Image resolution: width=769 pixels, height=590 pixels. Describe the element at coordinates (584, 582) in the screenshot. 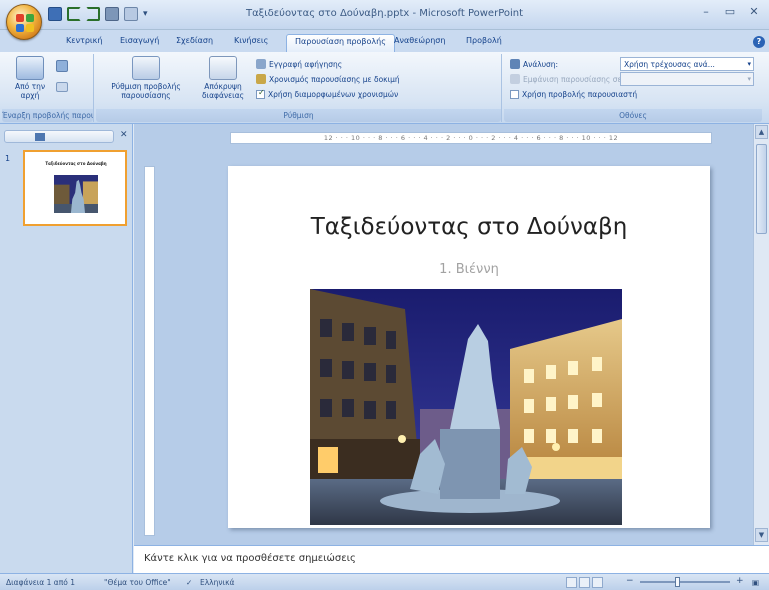

I see `slide-sorter-icon` at that location.